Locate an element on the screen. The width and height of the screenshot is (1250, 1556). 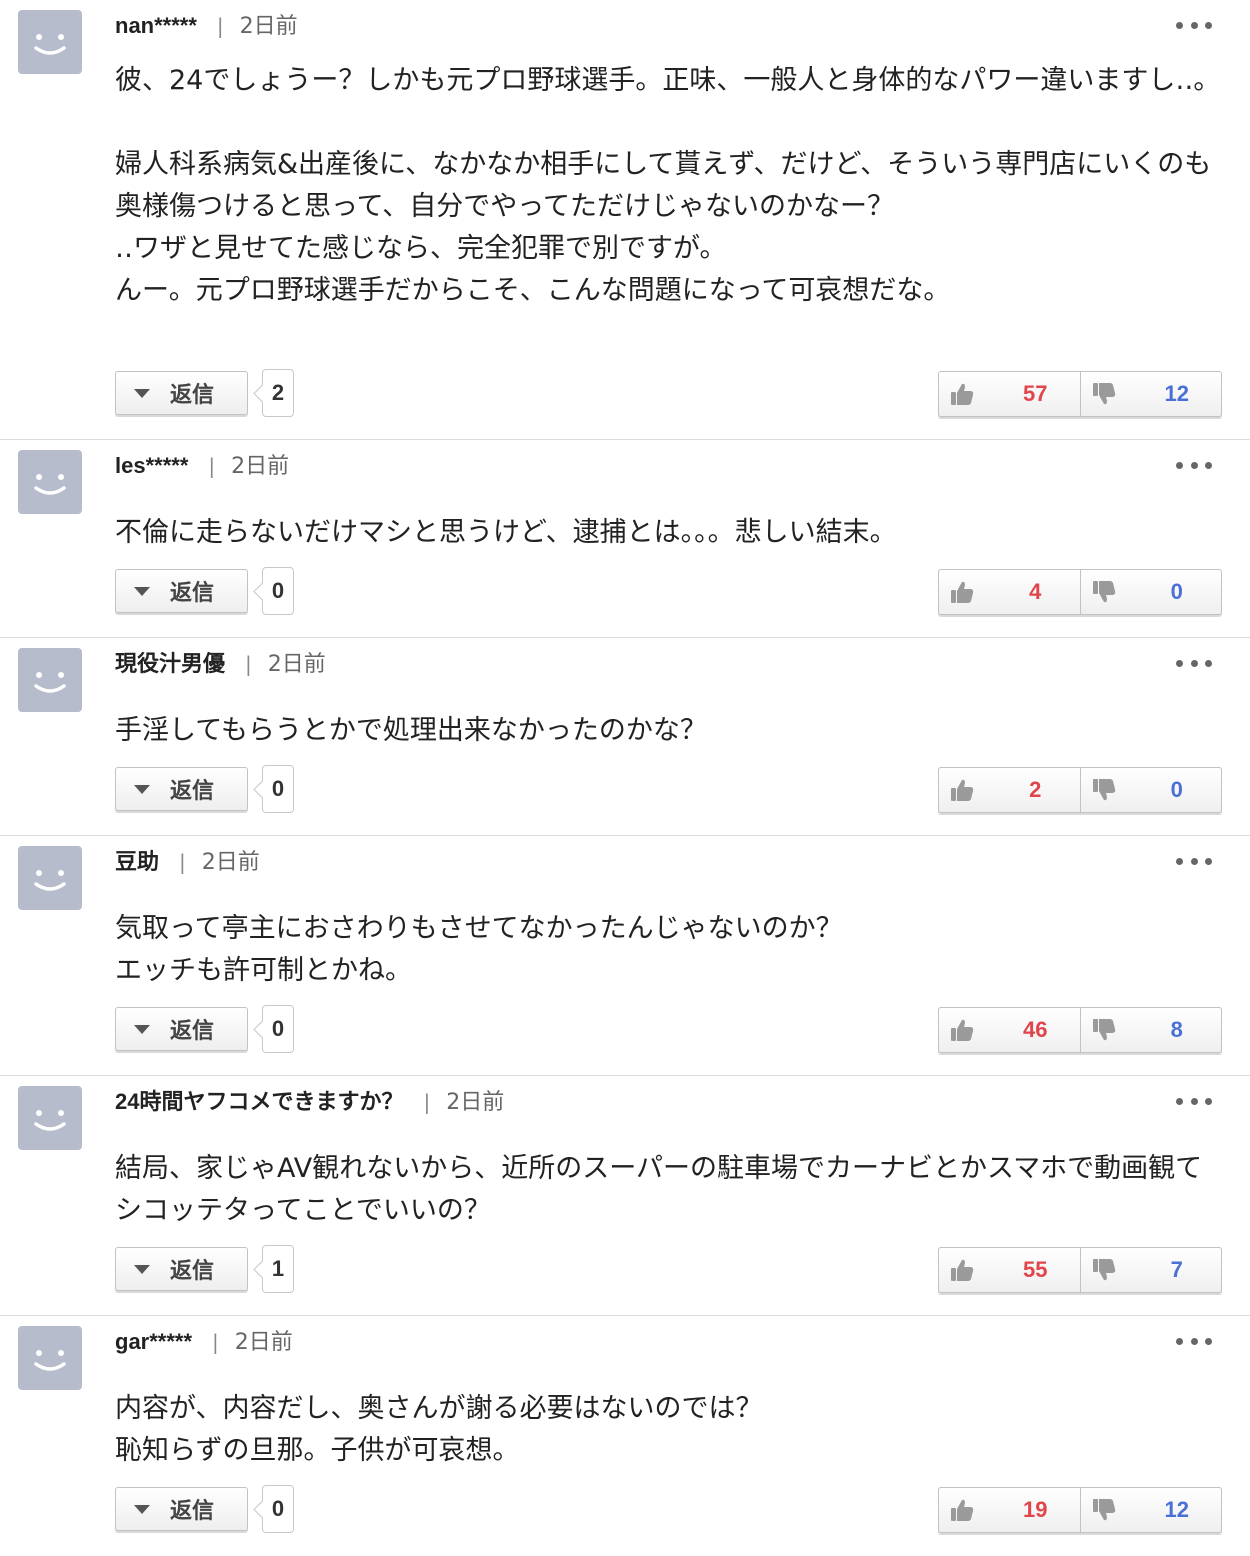
dislike-count: 7 is located at coordinates (1176, 1269).